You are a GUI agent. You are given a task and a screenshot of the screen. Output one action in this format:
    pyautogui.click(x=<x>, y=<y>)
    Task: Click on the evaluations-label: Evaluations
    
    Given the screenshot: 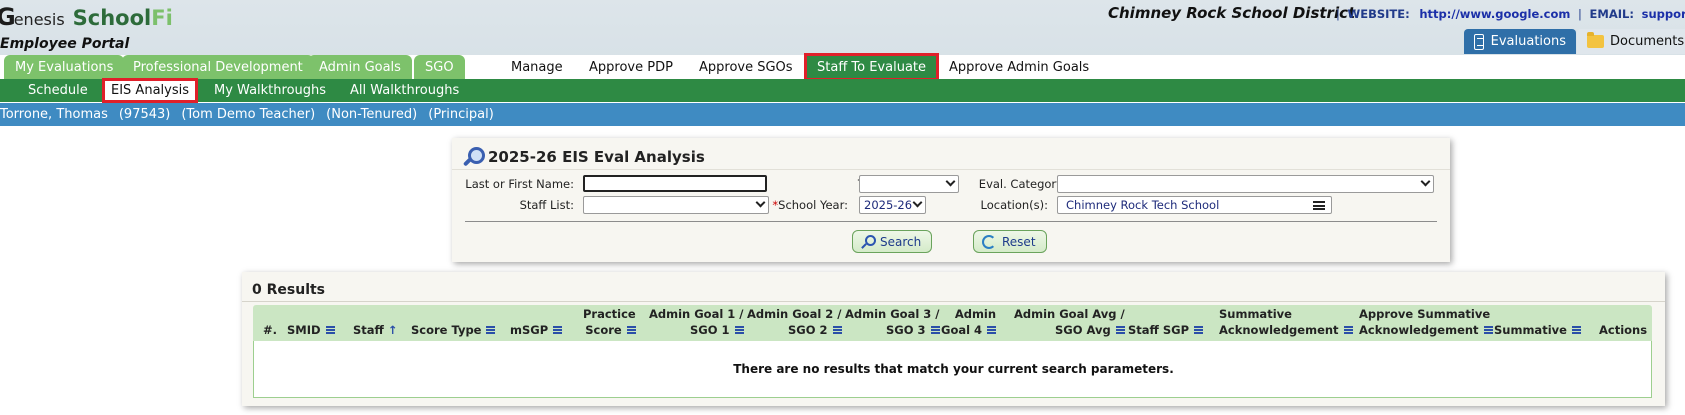 What is the action you would take?
    pyautogui.click(x=1528, y=41)
    